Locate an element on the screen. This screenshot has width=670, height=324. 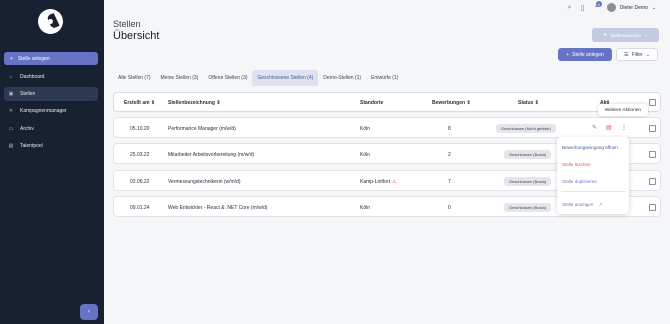
archive-icon: ▭ is located at coordinates (11, 128).